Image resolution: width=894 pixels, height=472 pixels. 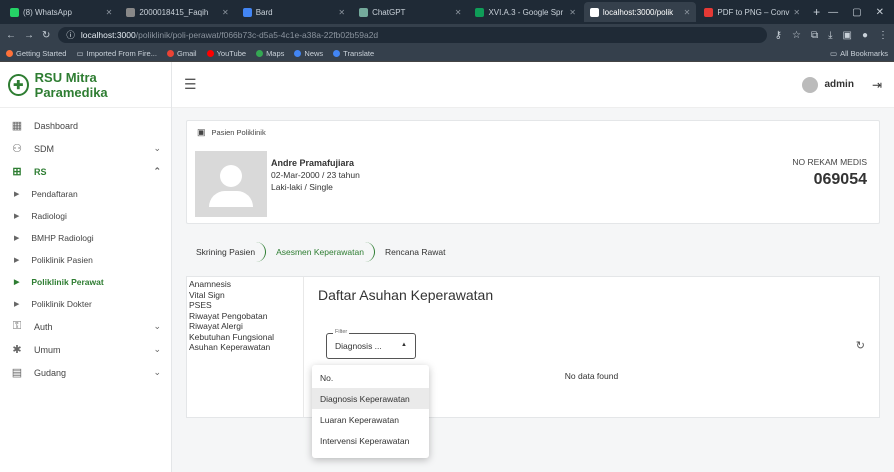 What do you see at coordinates (860, 345) in the screenshot?
I see `refresh-icon: ↻` at bounding box center [860, 345].